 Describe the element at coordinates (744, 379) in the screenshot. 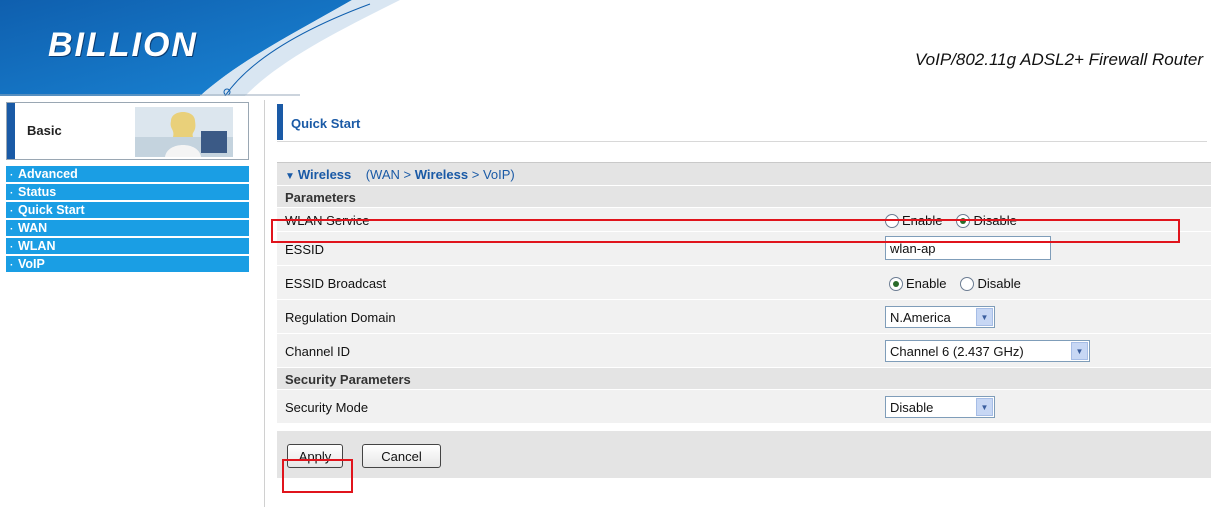

I see `security-parameters-header: Security Parameters` at that location.